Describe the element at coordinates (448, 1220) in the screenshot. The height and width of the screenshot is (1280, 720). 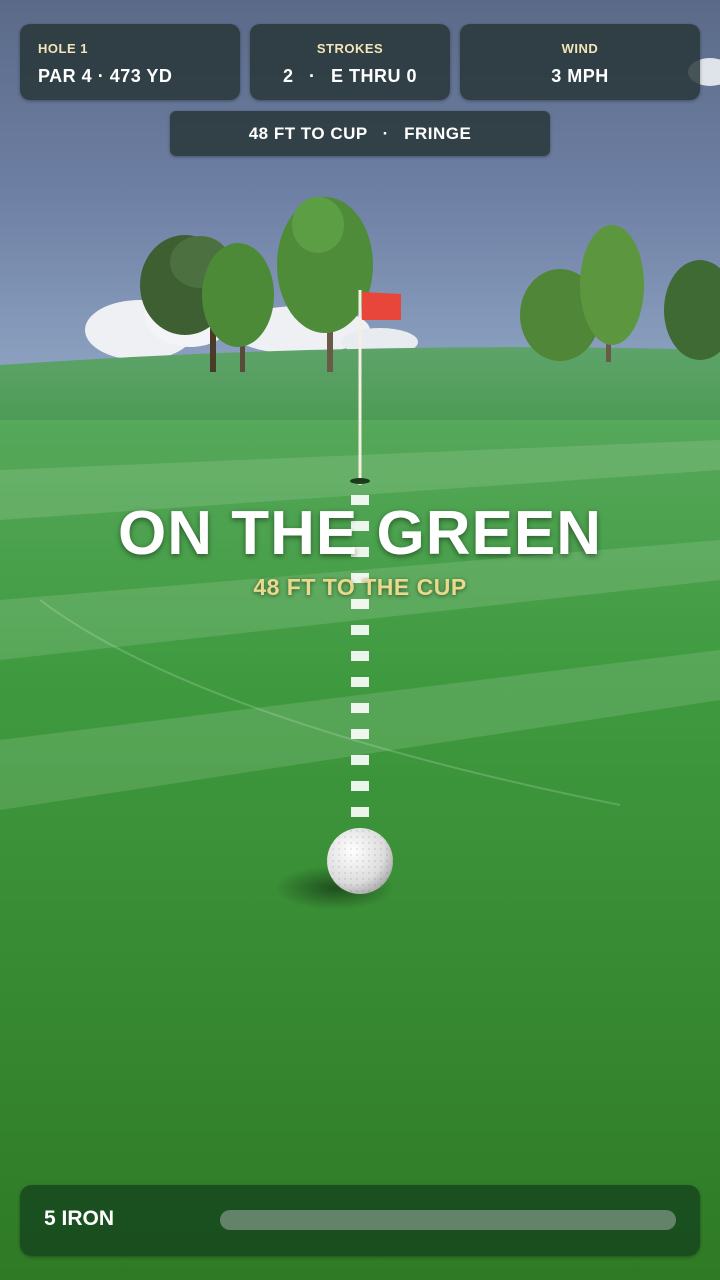
I see `power-meter-track` at that location.